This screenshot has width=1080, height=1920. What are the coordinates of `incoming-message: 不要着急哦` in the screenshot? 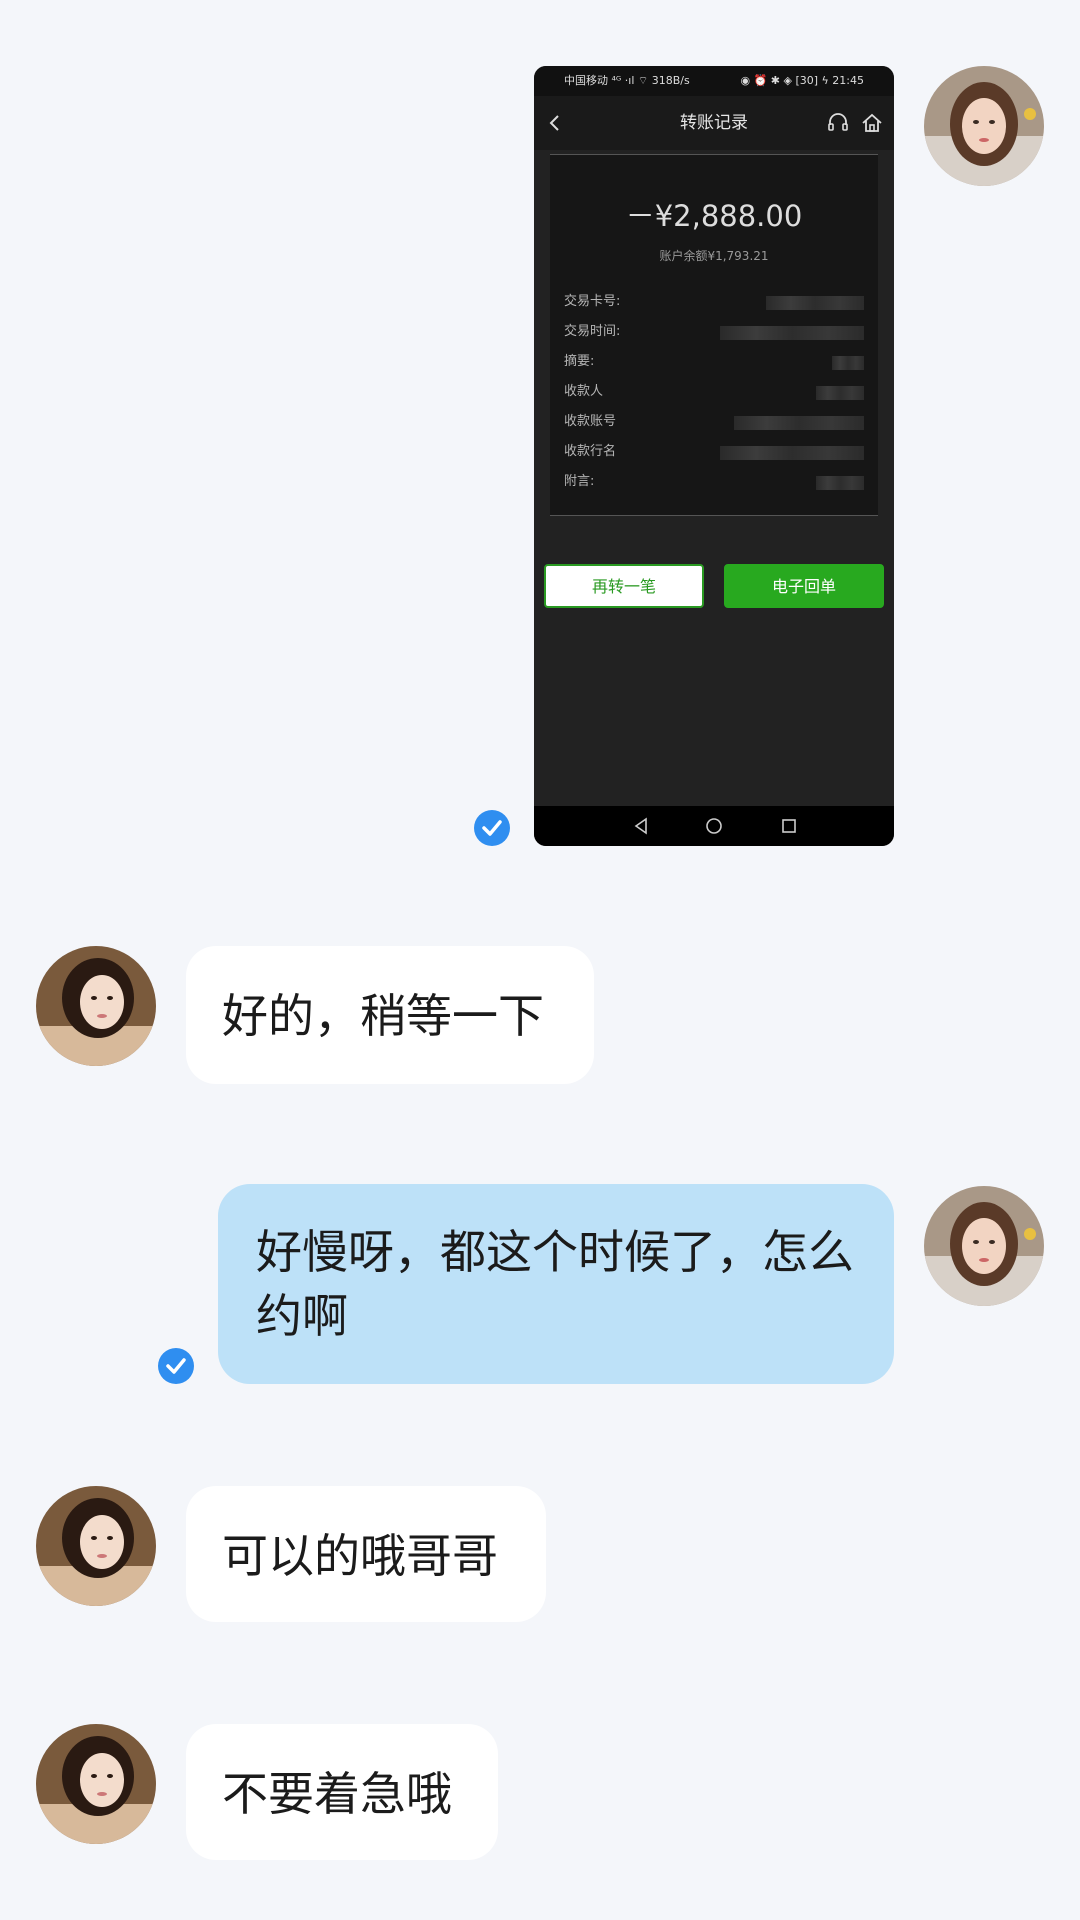 It's located at (342, 1792).